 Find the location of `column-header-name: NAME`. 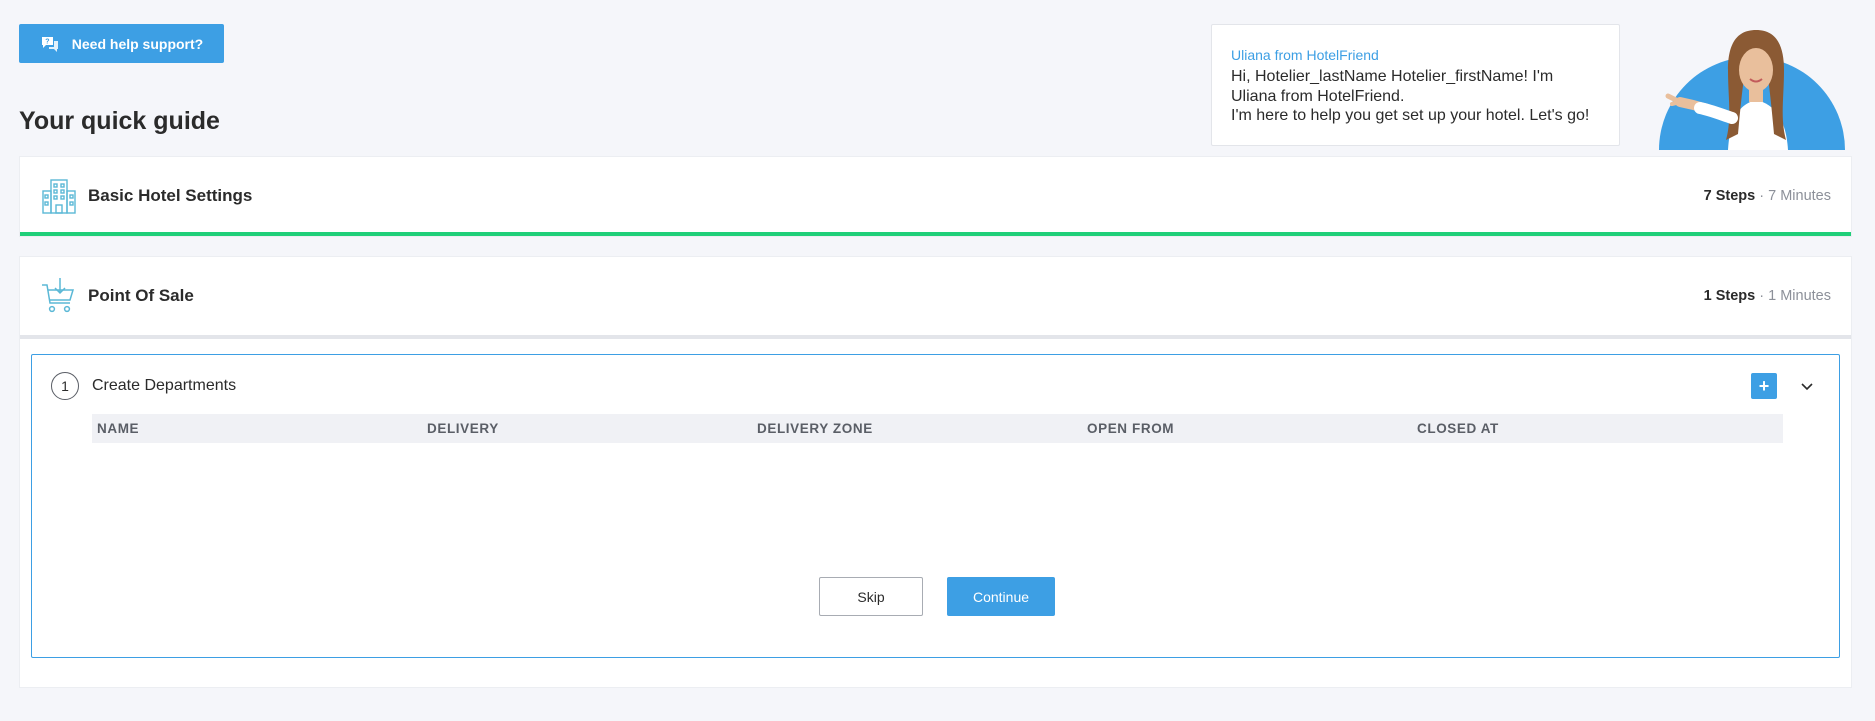

column-header-name: NAME is located at coordinates (257, 428).